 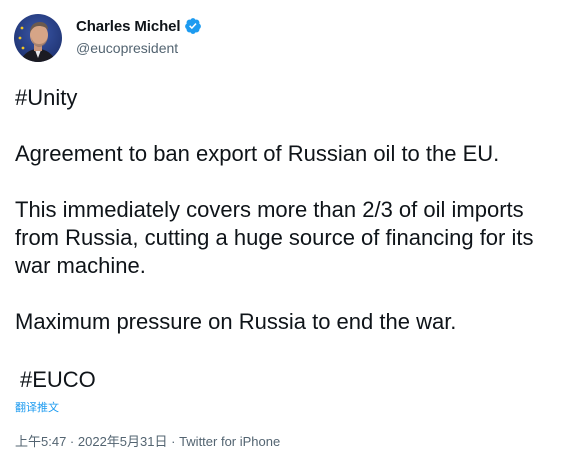 What do you see at coordinates (46, 98) in the screenshot?
I see `hashtag-unity-link: #Unity` at bounding box center [46, 98].